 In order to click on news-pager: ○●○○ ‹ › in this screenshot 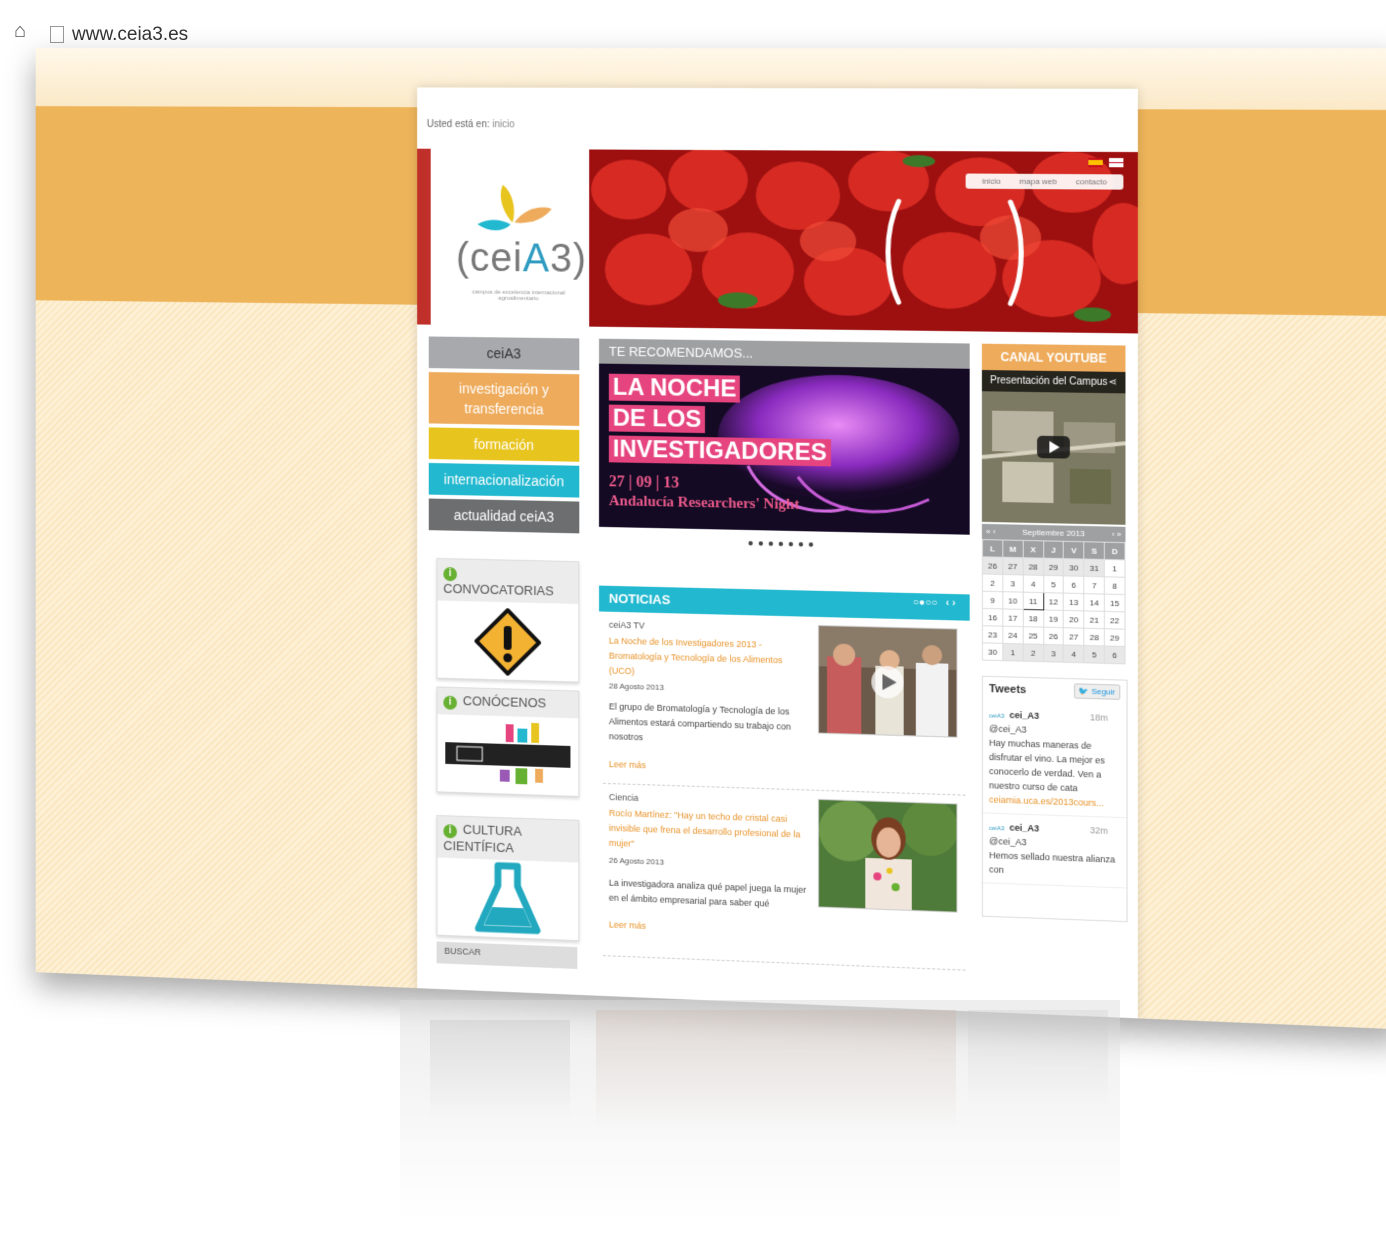, I will do `click(934, 603)`.